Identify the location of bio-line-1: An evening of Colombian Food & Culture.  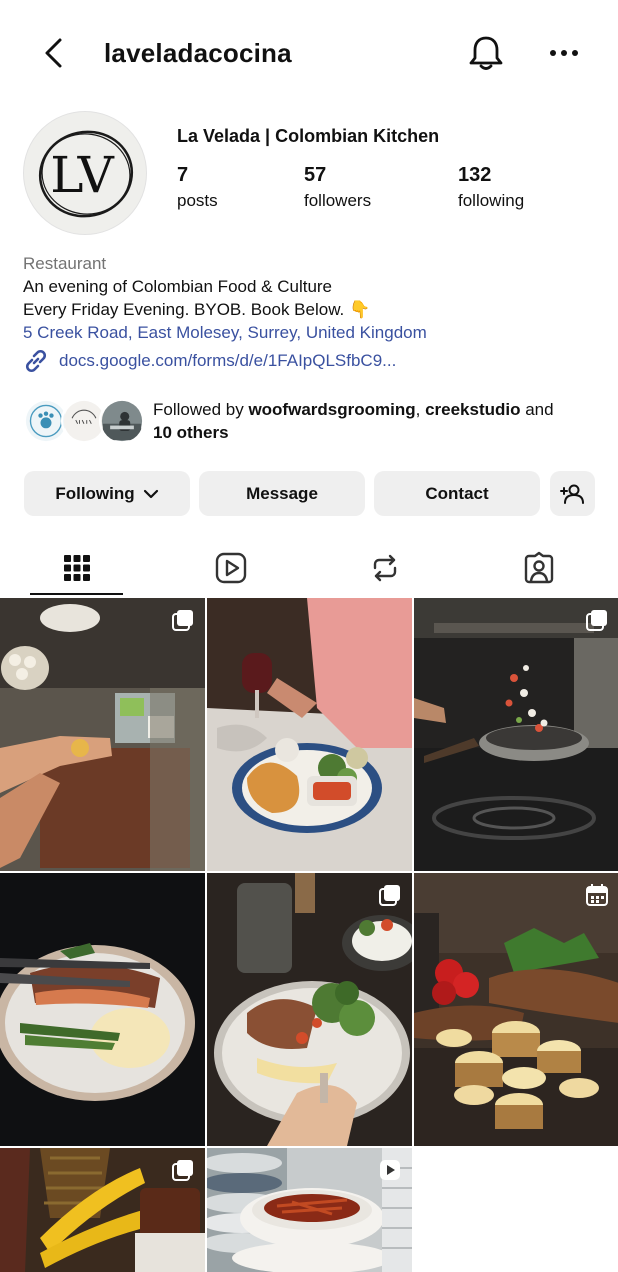
(178, 286).